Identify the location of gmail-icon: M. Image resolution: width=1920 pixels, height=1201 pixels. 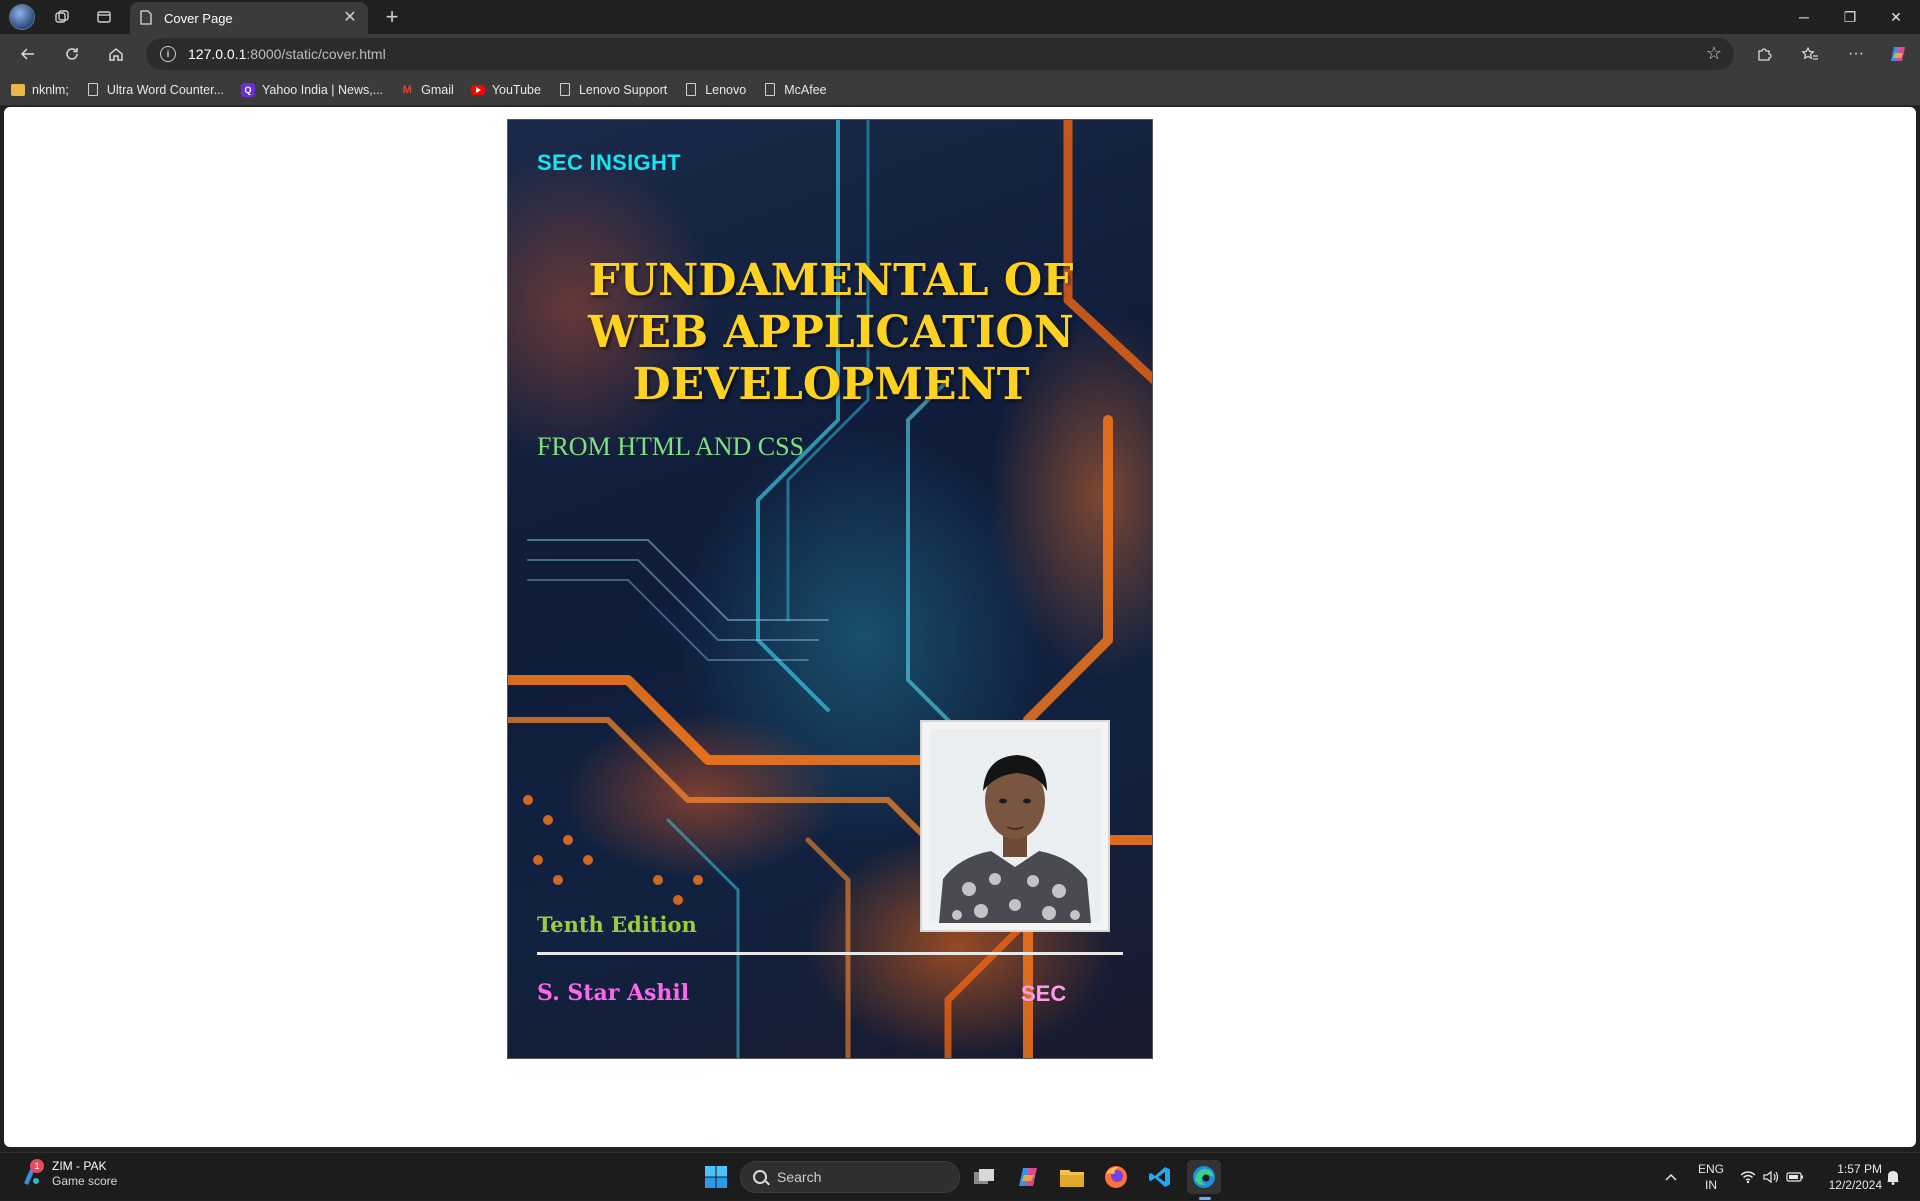
(407, 89).